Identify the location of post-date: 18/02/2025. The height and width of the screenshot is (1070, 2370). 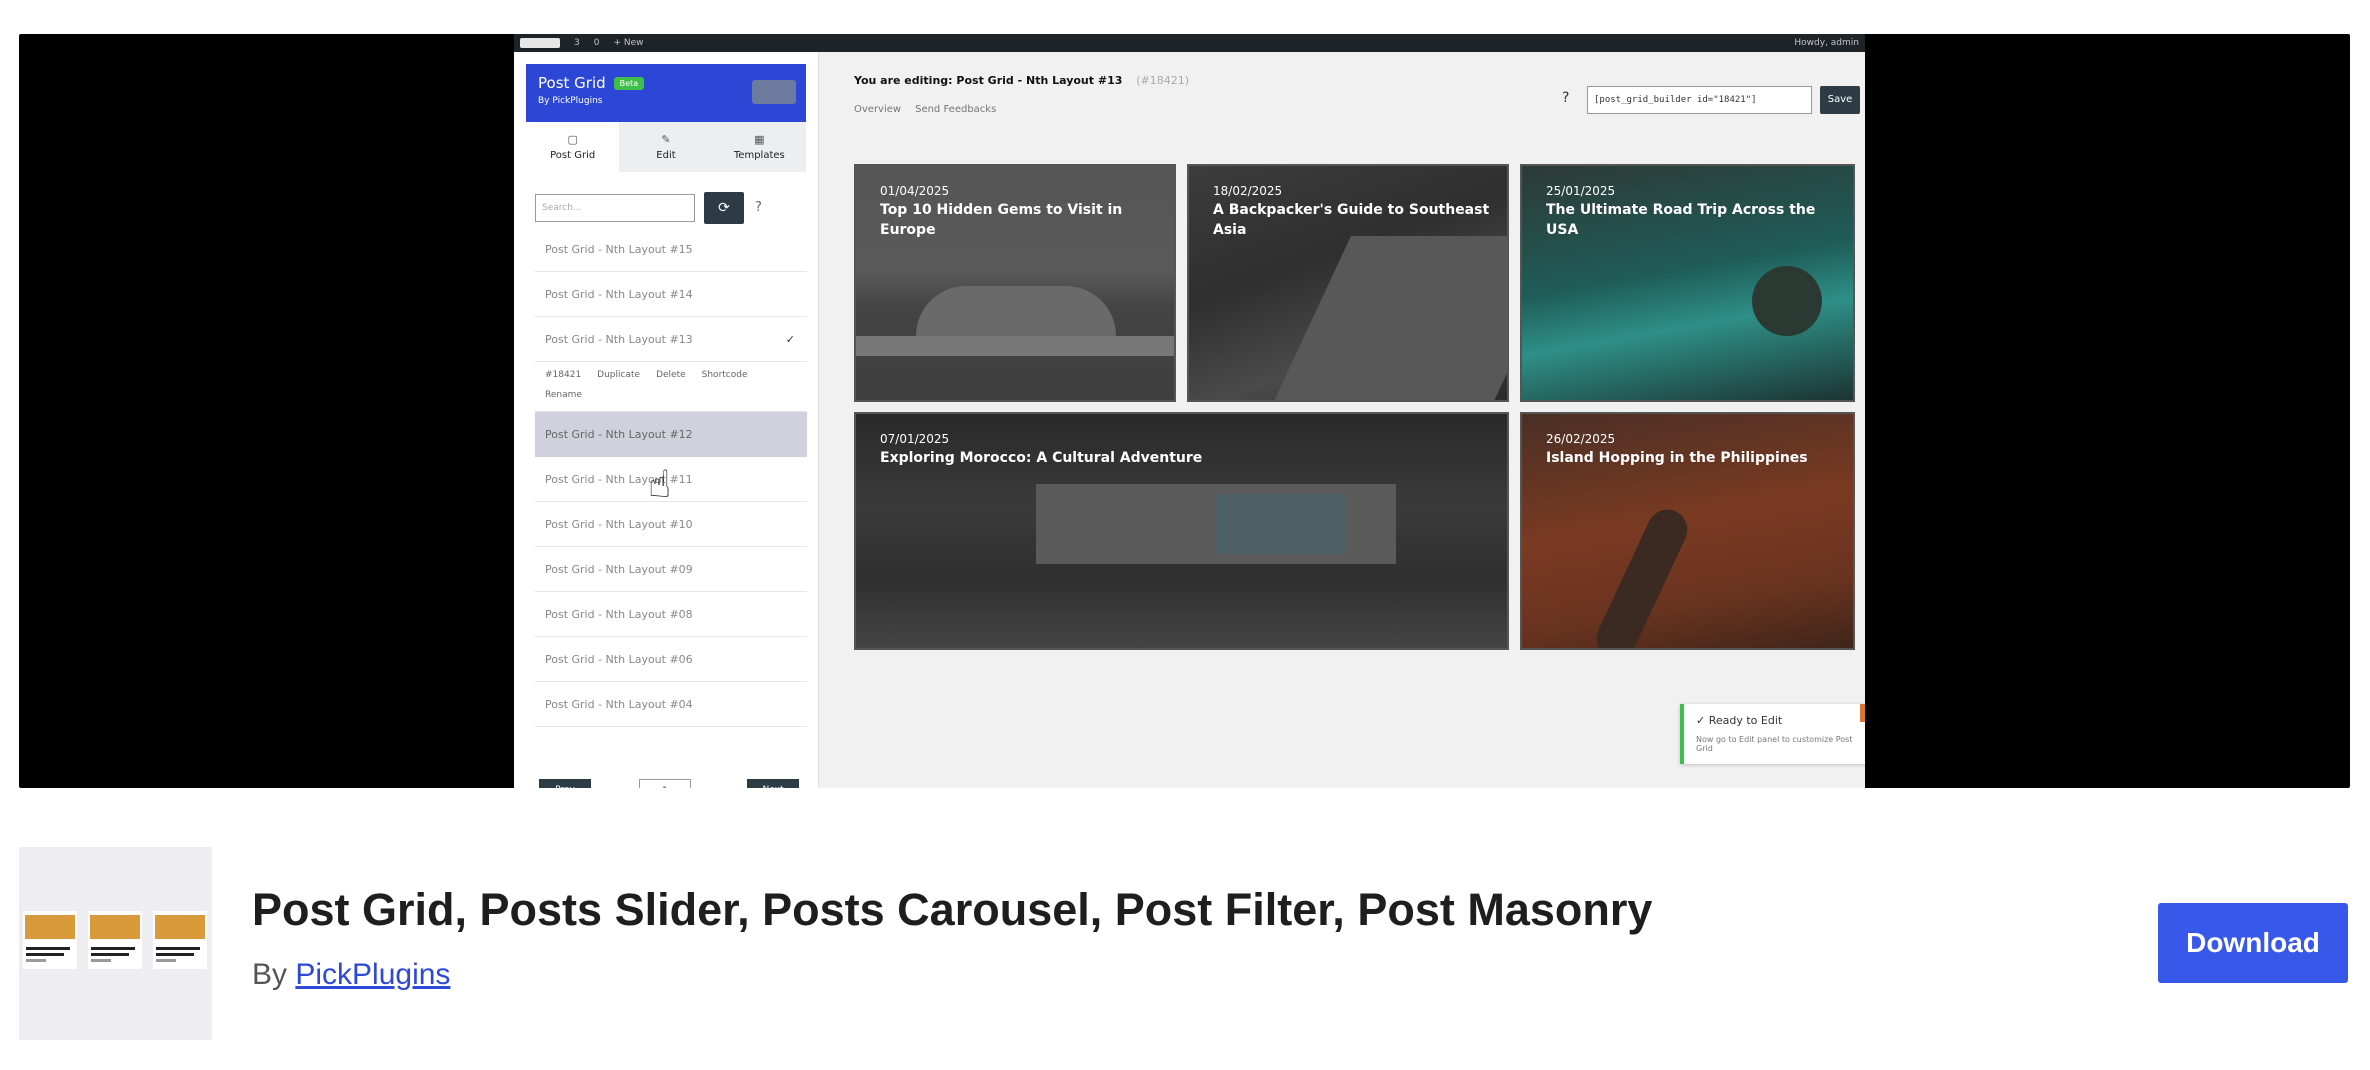
(1248, 191).